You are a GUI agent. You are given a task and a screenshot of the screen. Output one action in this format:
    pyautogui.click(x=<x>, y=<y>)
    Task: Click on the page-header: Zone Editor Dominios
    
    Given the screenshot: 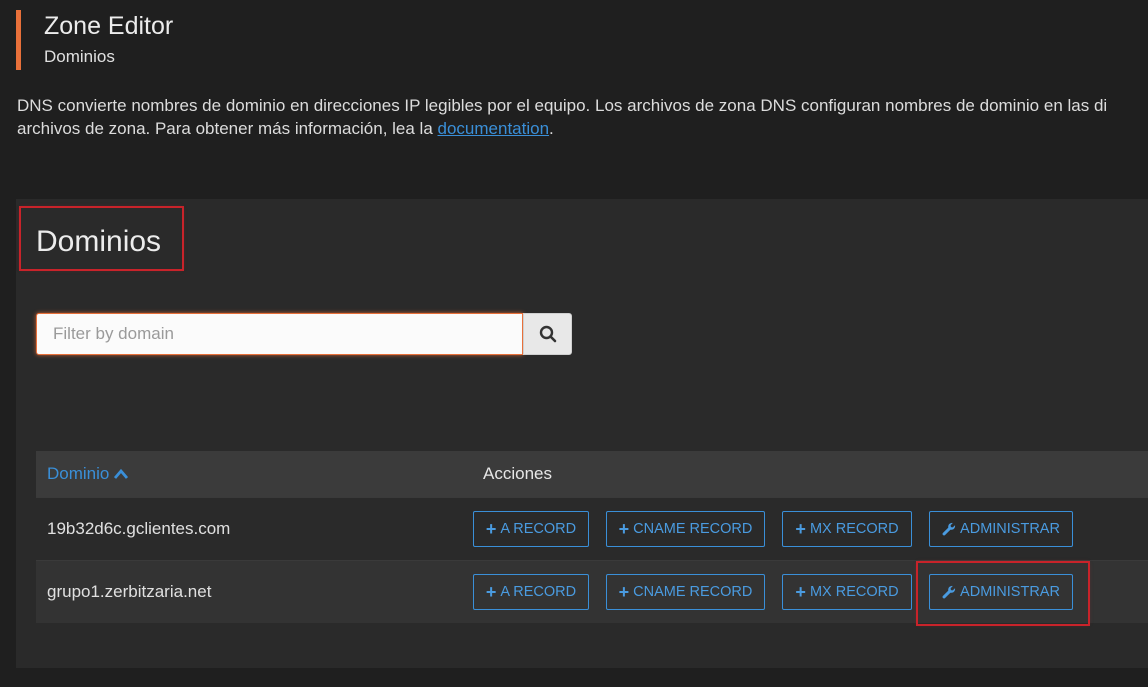 What is the action you would take?
    pyautogui.click(x=94, y=40)
    